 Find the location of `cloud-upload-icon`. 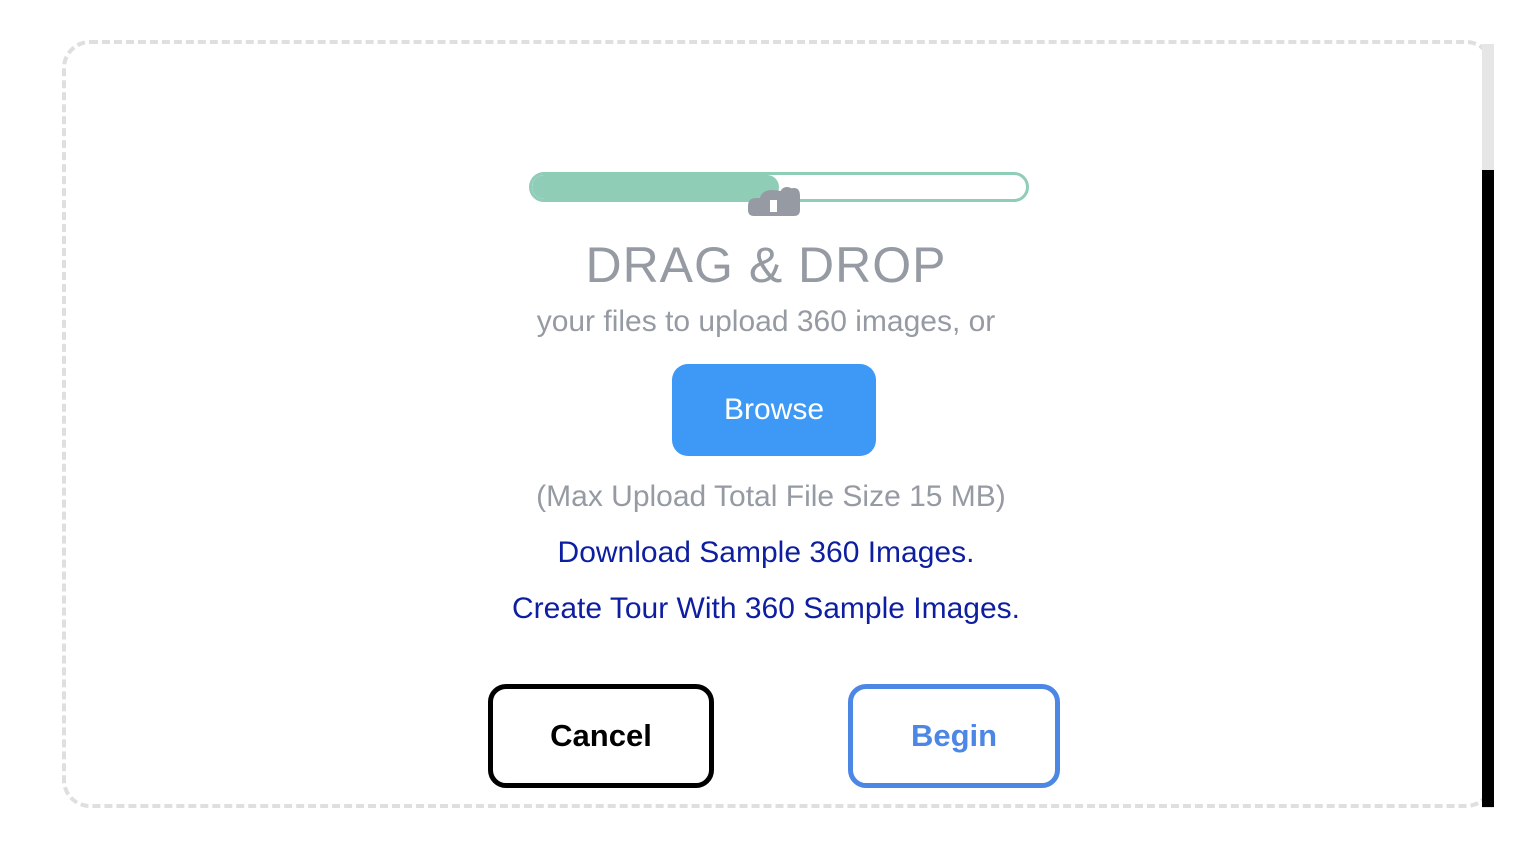

cloud-upload-icon is located at coordinates (774, 201).